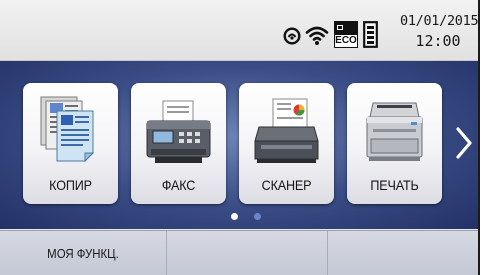 The width and height of the screenshot is (482, 275). I want to click on copy-label: КОПИР, so click(70, 185).